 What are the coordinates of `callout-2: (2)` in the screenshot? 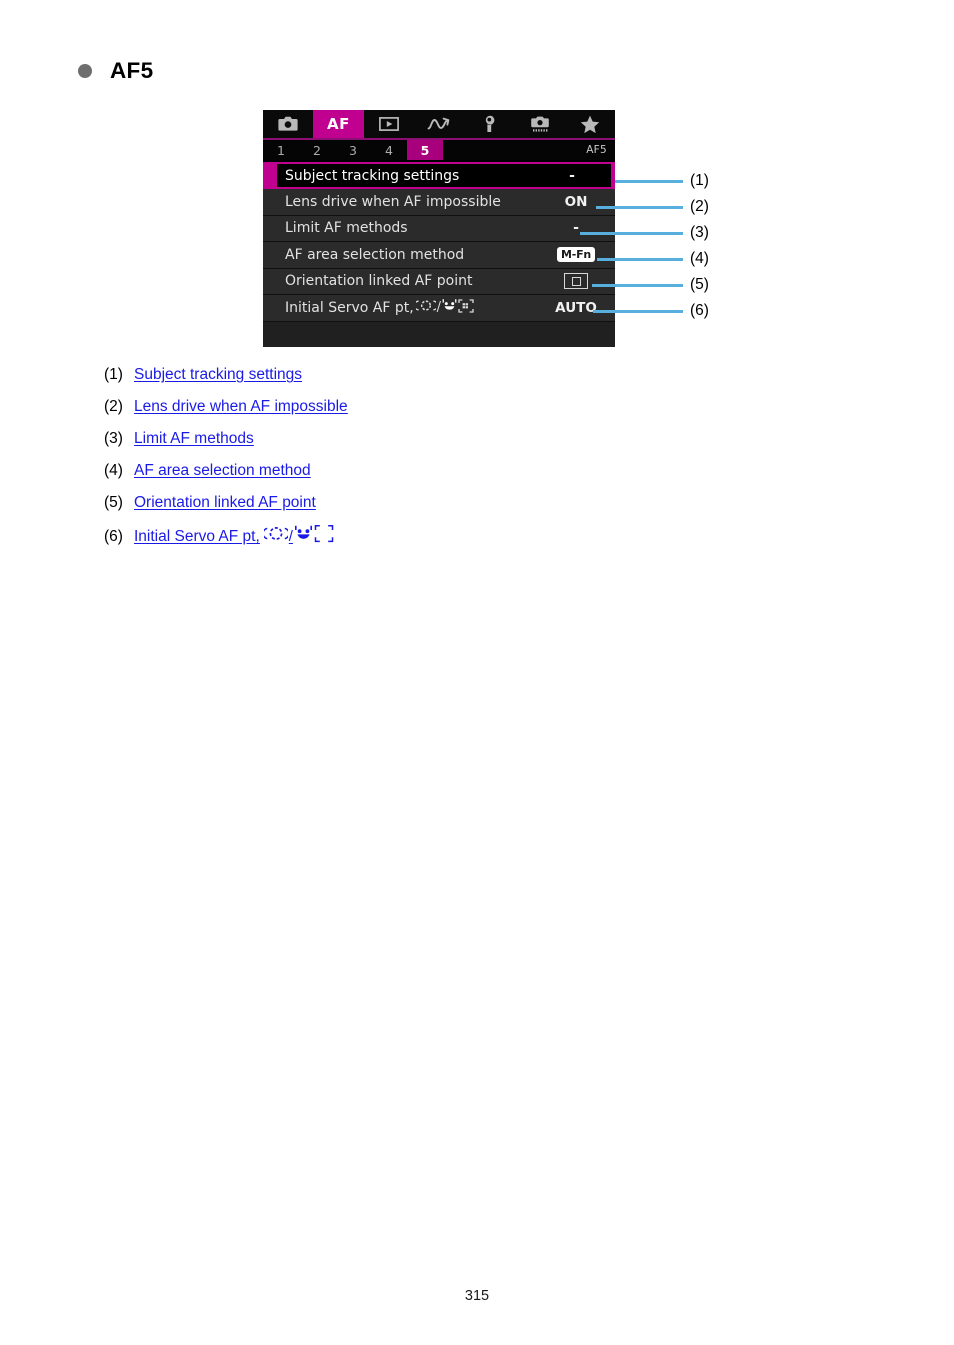 It's located at (652, 207).